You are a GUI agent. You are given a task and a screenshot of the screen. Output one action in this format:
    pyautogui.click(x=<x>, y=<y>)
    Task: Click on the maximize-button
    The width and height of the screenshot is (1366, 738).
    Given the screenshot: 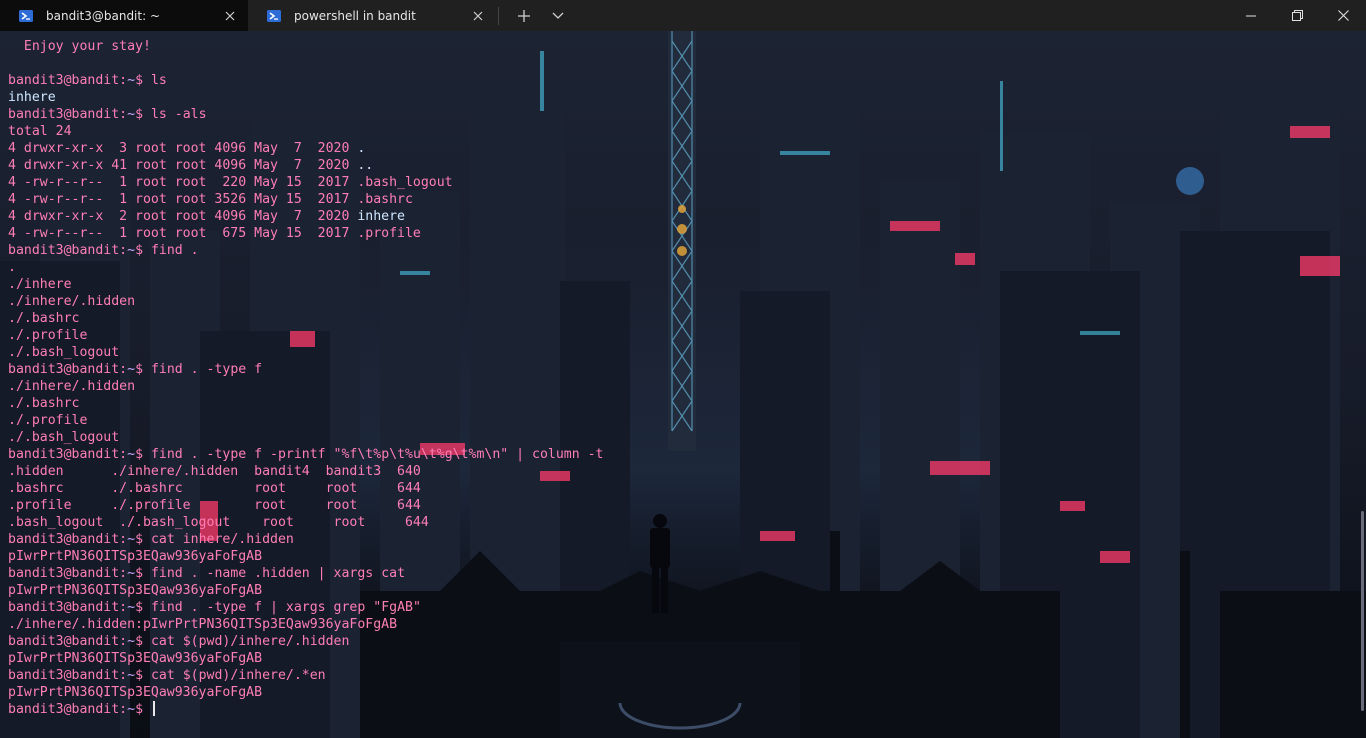 What is the action you would take?
    pyautogui.click(x=1297, y=15)
    